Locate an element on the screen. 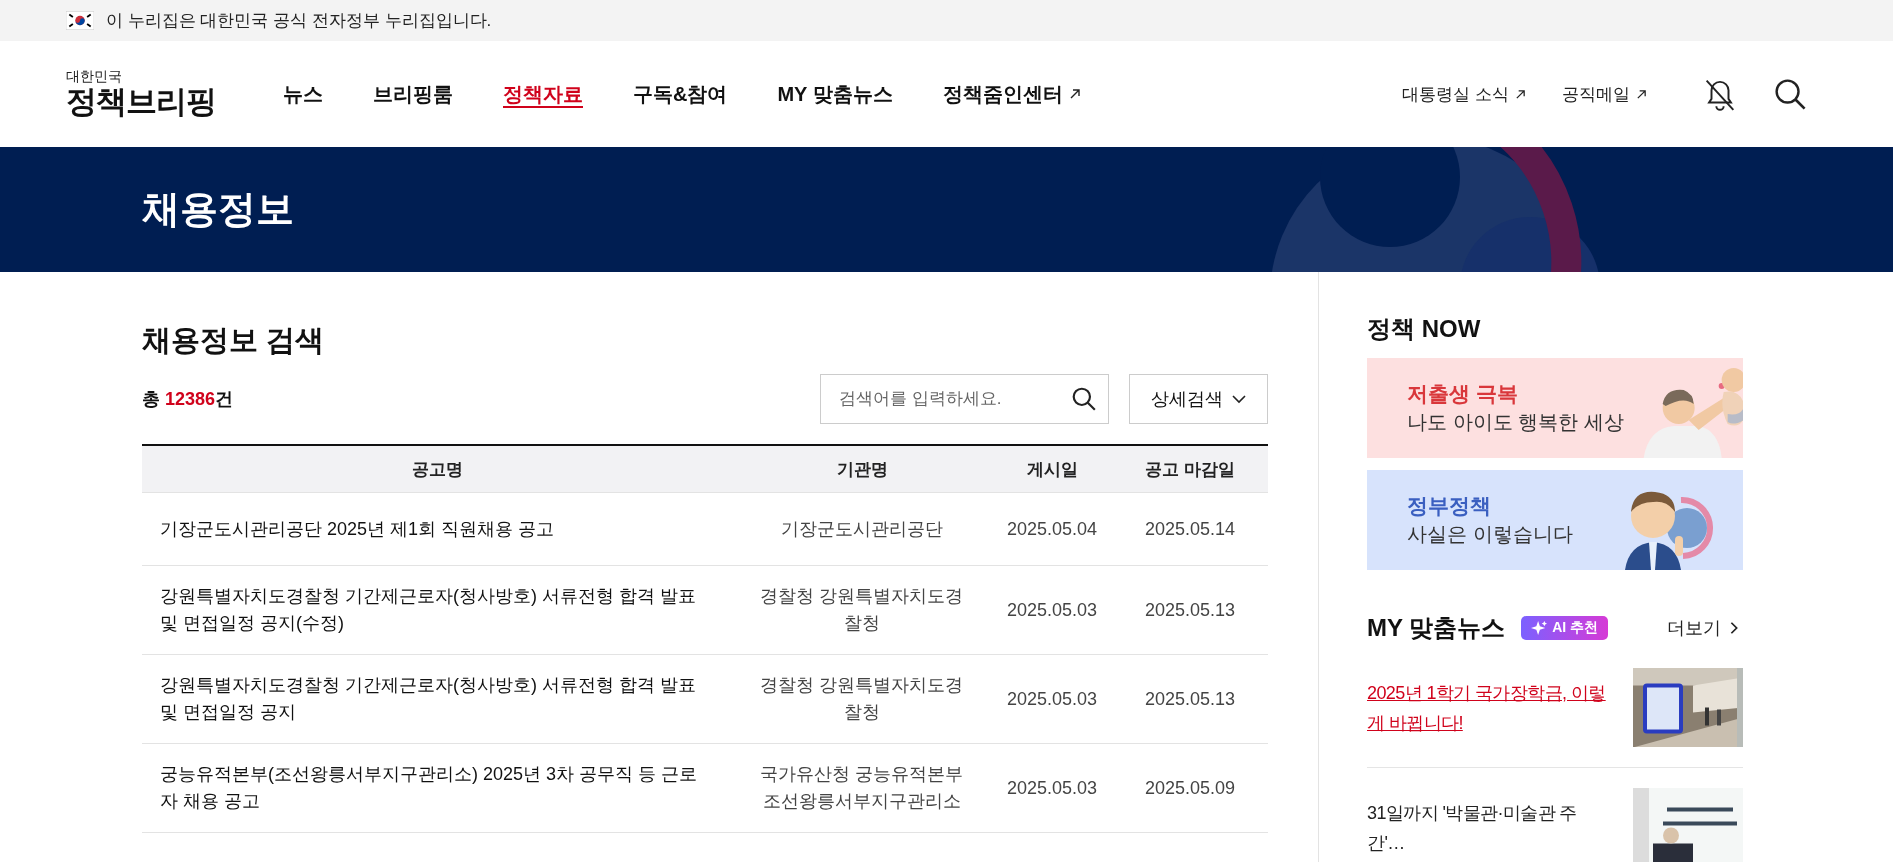 This screenshot has height=862, width=1893. news-headline-link: 2025년 1학기 국가장학금, 이렇게 바뀝니다! is located at coordinates (1490, 707).